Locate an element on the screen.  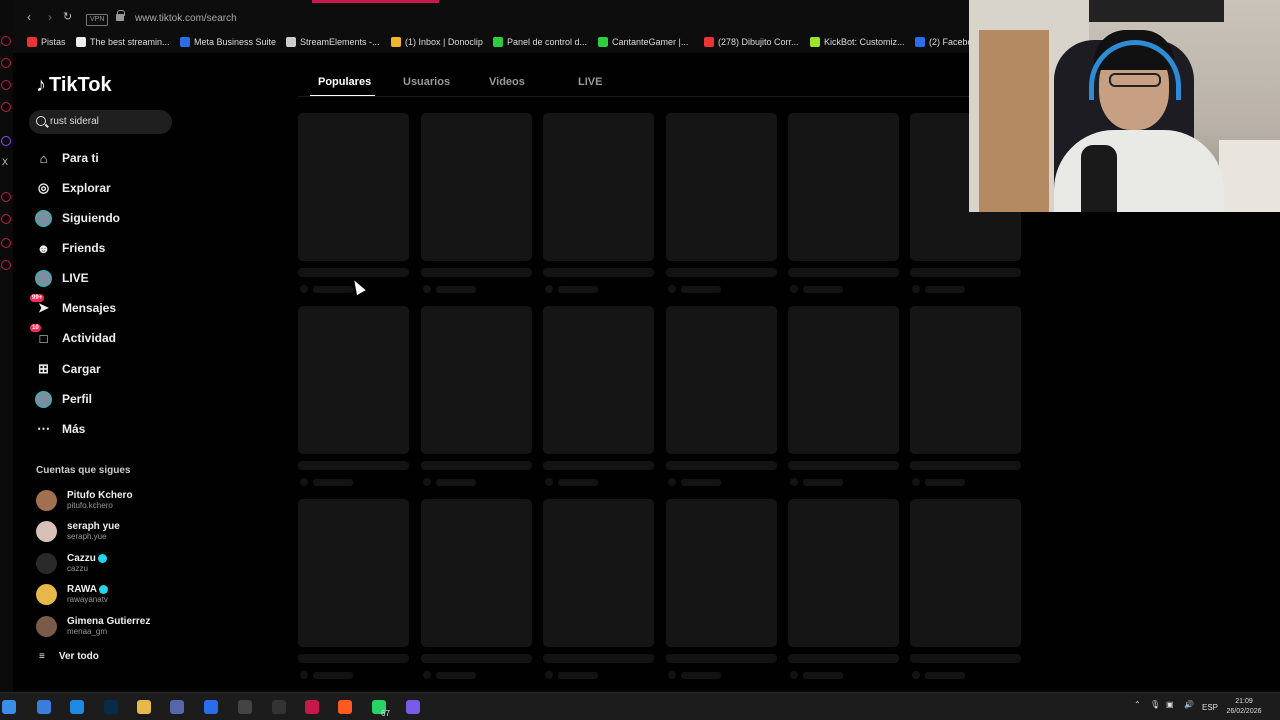
list-icon: ≡ is located at coordinates (42, 656).